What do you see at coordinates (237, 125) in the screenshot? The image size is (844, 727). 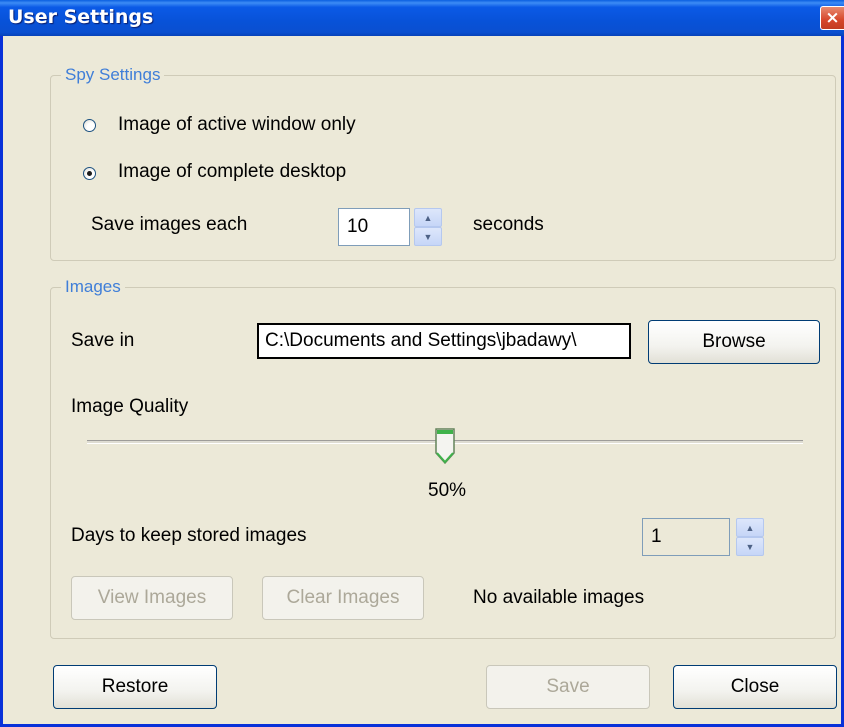 I see `radio-active-window-label: Image of active window only` at bounding box center [237, 125].